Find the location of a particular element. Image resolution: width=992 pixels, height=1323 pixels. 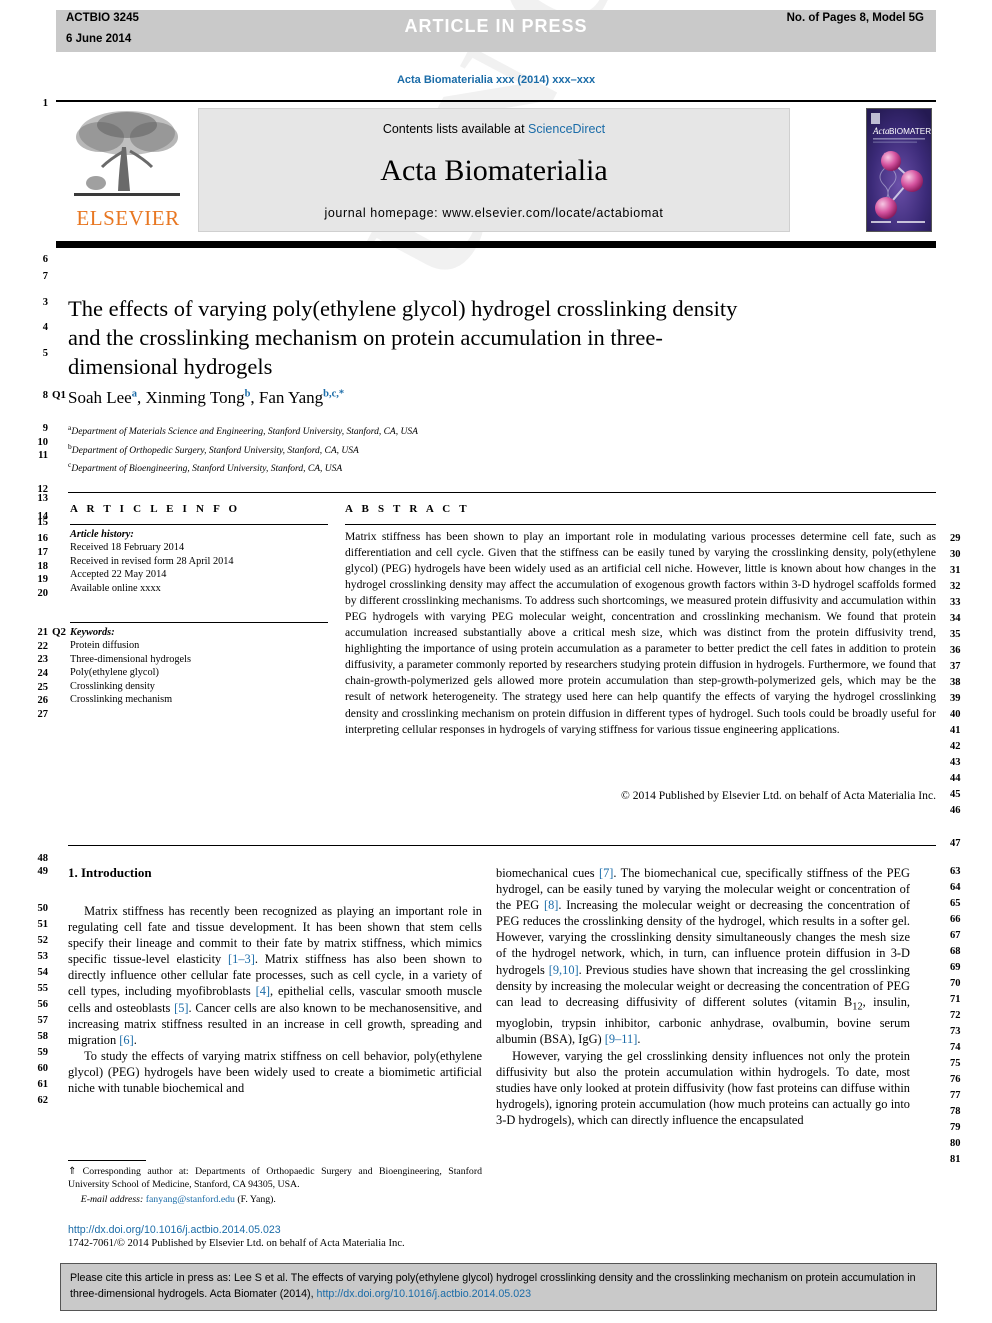

line-number-right: 30 is located at coordinates (955, 554).